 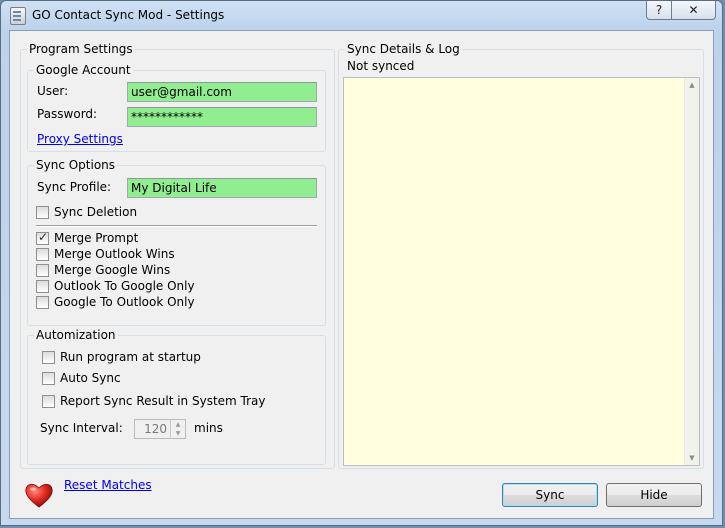 What do you see at coordinates (48, 401) in the screenshot?
I see `report-sync-result-box` at bounding box center [48, 401].